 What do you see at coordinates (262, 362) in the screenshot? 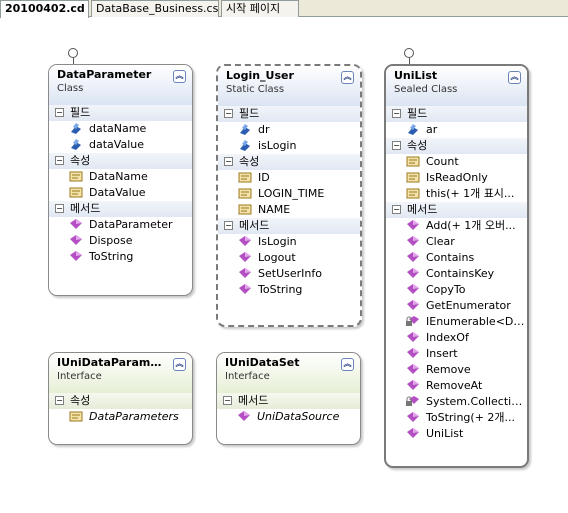
I see `interface-title: IUniDataSet` at bounding box center [262, 362].